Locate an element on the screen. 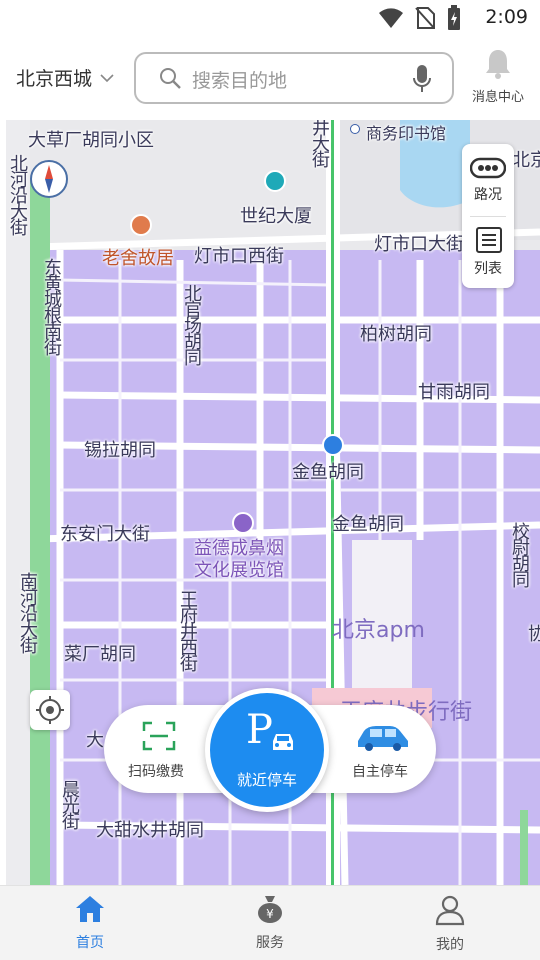 The width and height of the screenshot is (540, 960). city-selector: 北京西城 is located at coordinates (65, 77).